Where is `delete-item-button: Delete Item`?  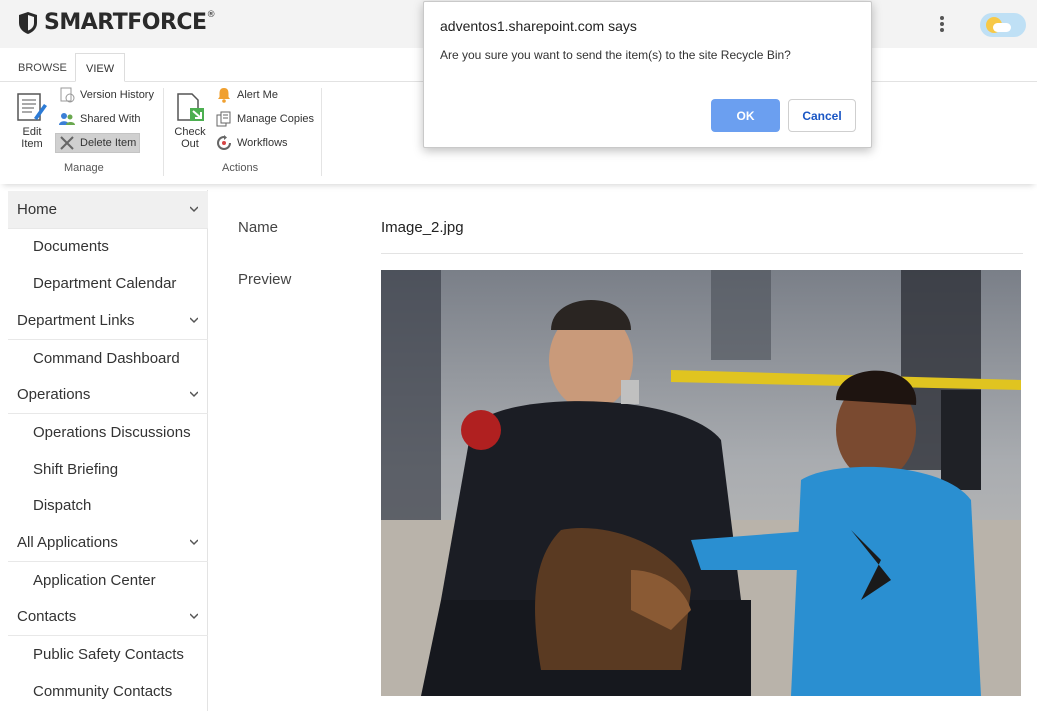 delete-item-button: Delete Item is located at coordinates (98, 143).